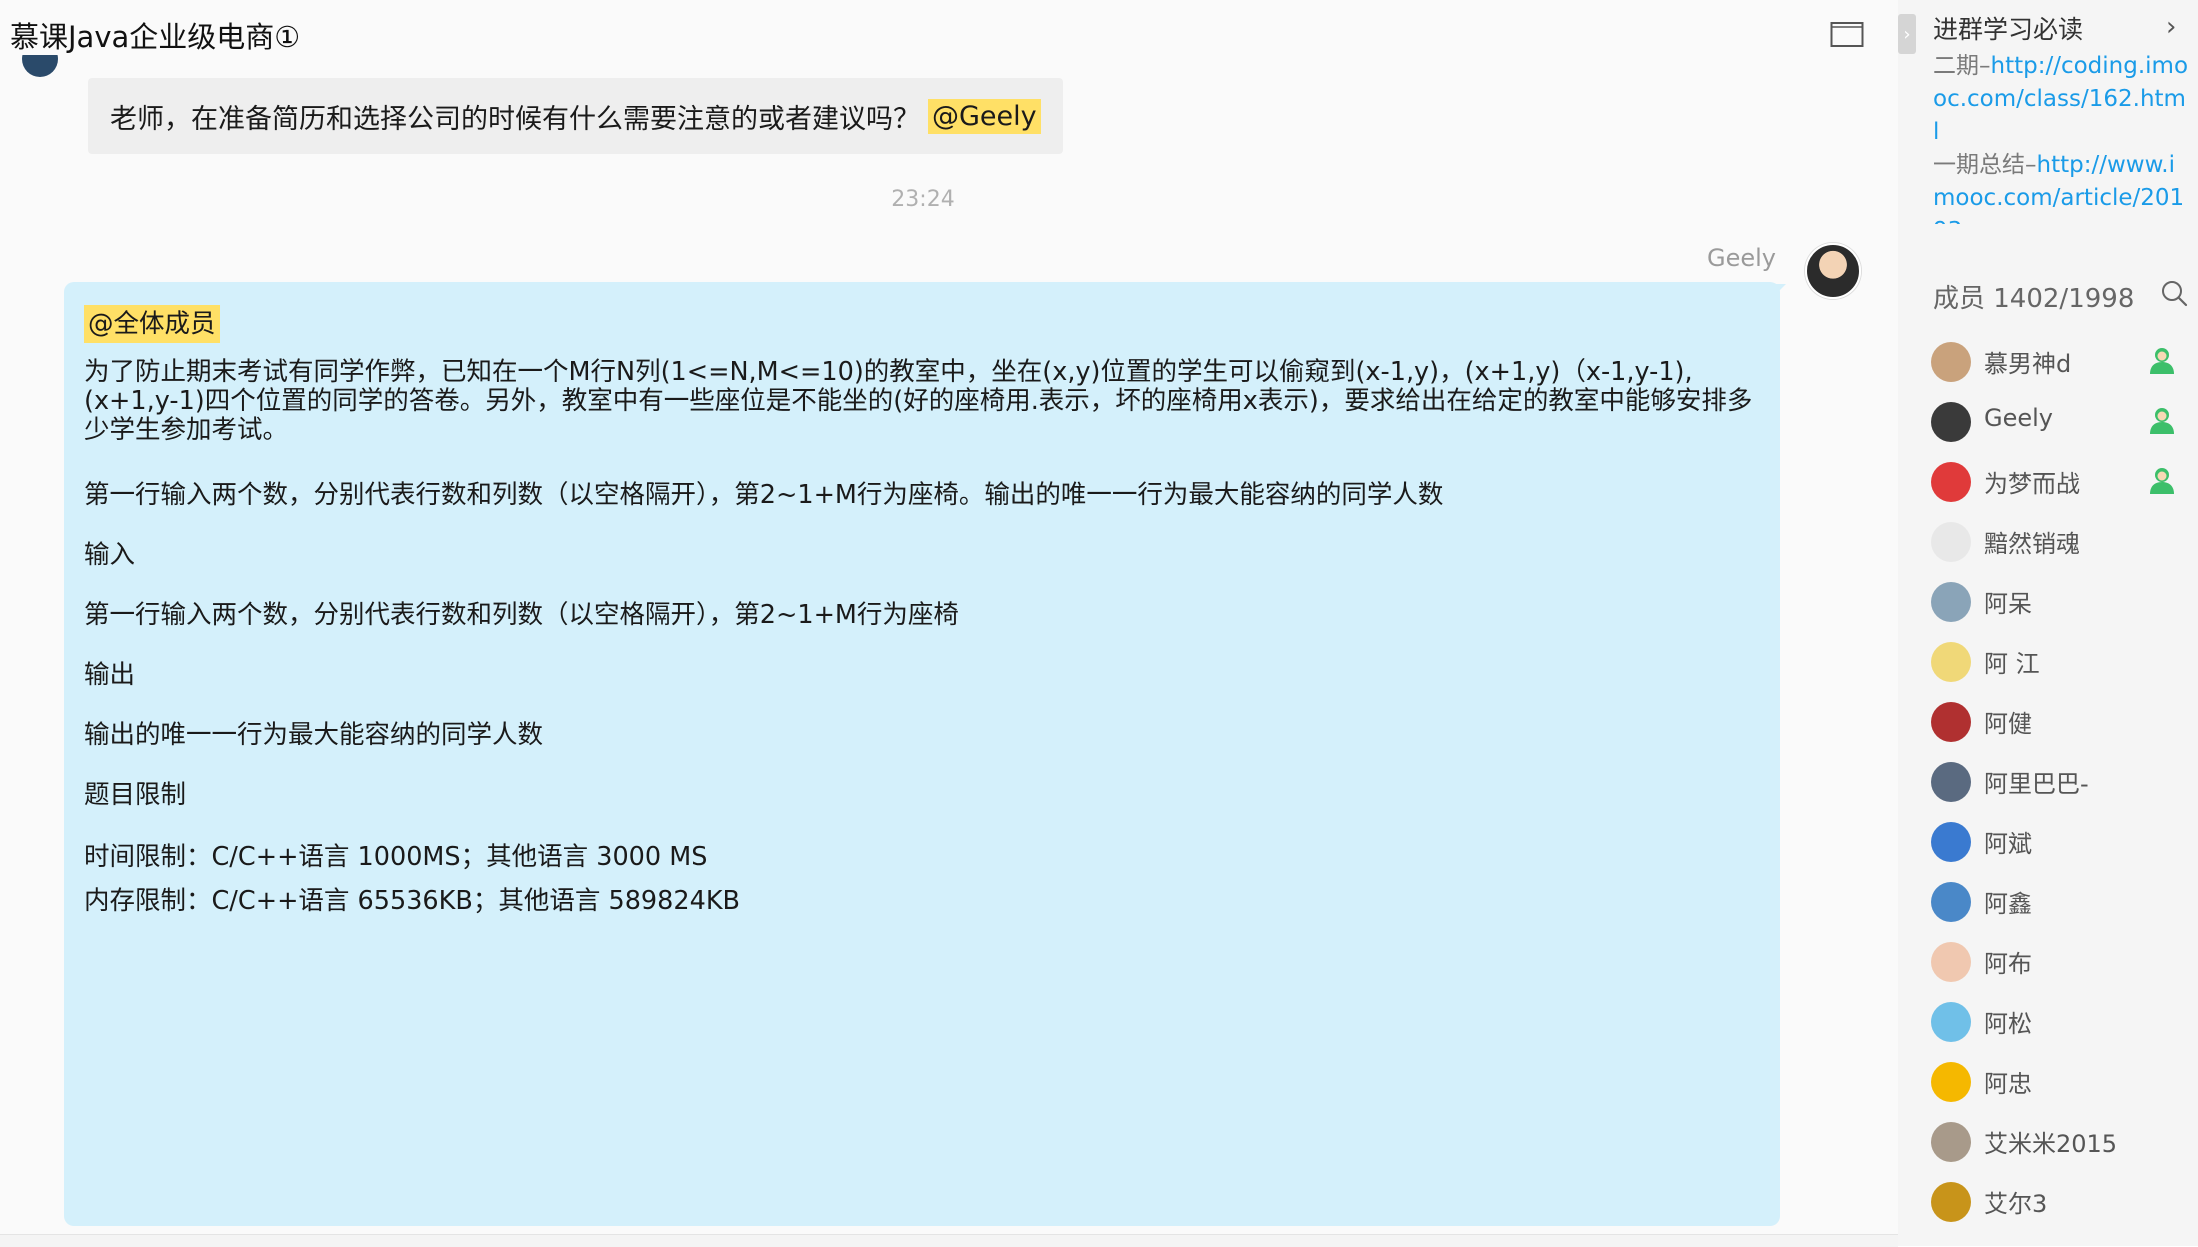 The width and height of the screenshot is (2198, 1247). What do you see at coordinates (949, 1240) in the screenshot?
I see `input-divider` at bounding box center [949, 1240].